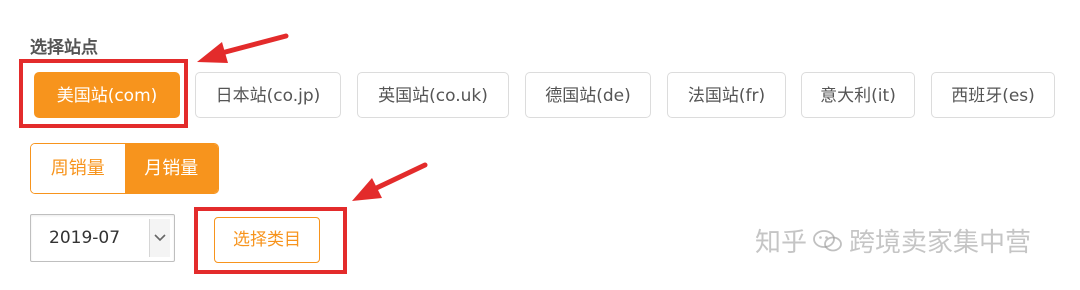  What do you see at coordinates (828, 241) in the screenshot?
I see `wechat-icon` at bounding box center [828, 241].